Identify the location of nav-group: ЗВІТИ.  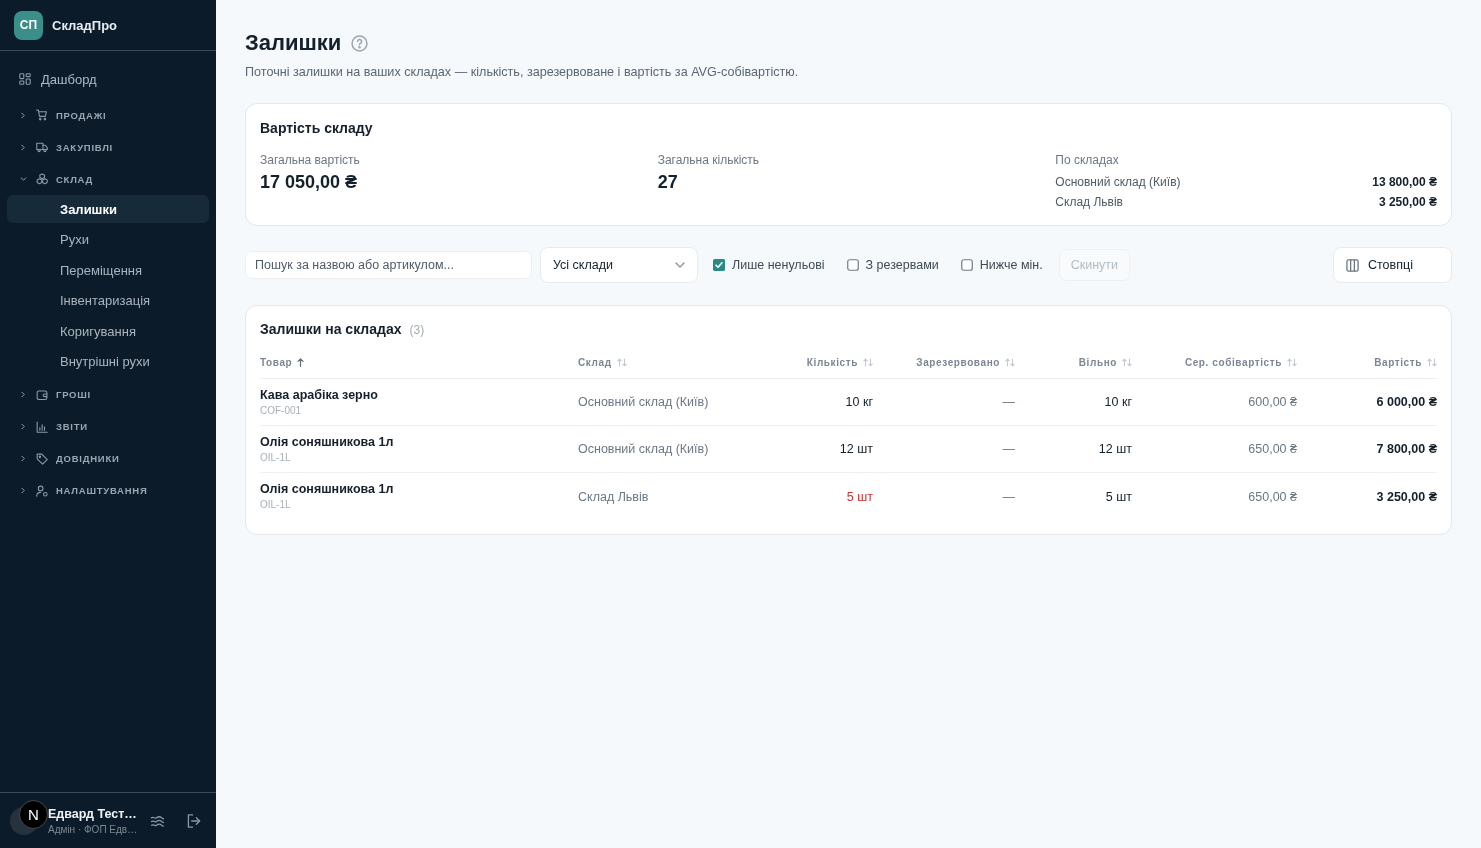
(108, 426).